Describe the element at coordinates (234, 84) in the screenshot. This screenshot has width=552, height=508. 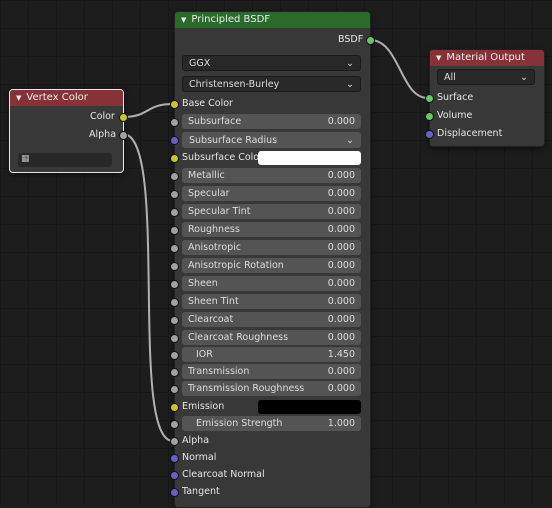
I see `subsurface-method-value: Christensen-Burley` at that location.